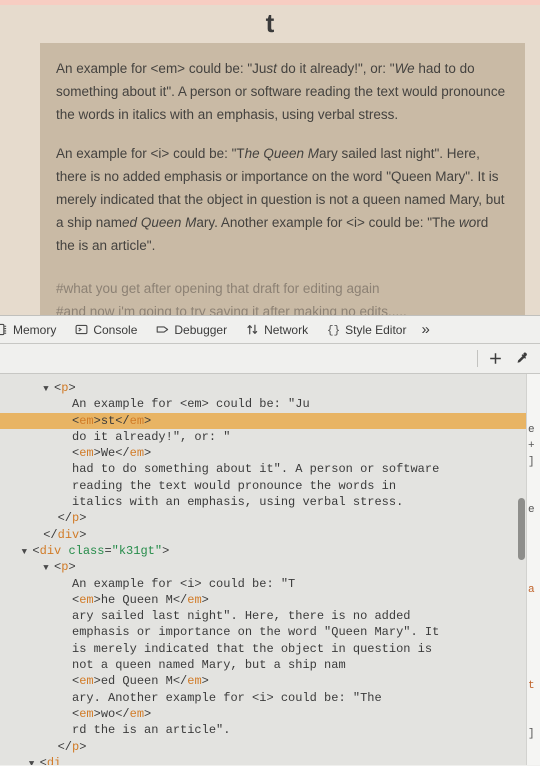 The image size is (540, 766). I want to click on emphasized-text: st, so click(271, 68).